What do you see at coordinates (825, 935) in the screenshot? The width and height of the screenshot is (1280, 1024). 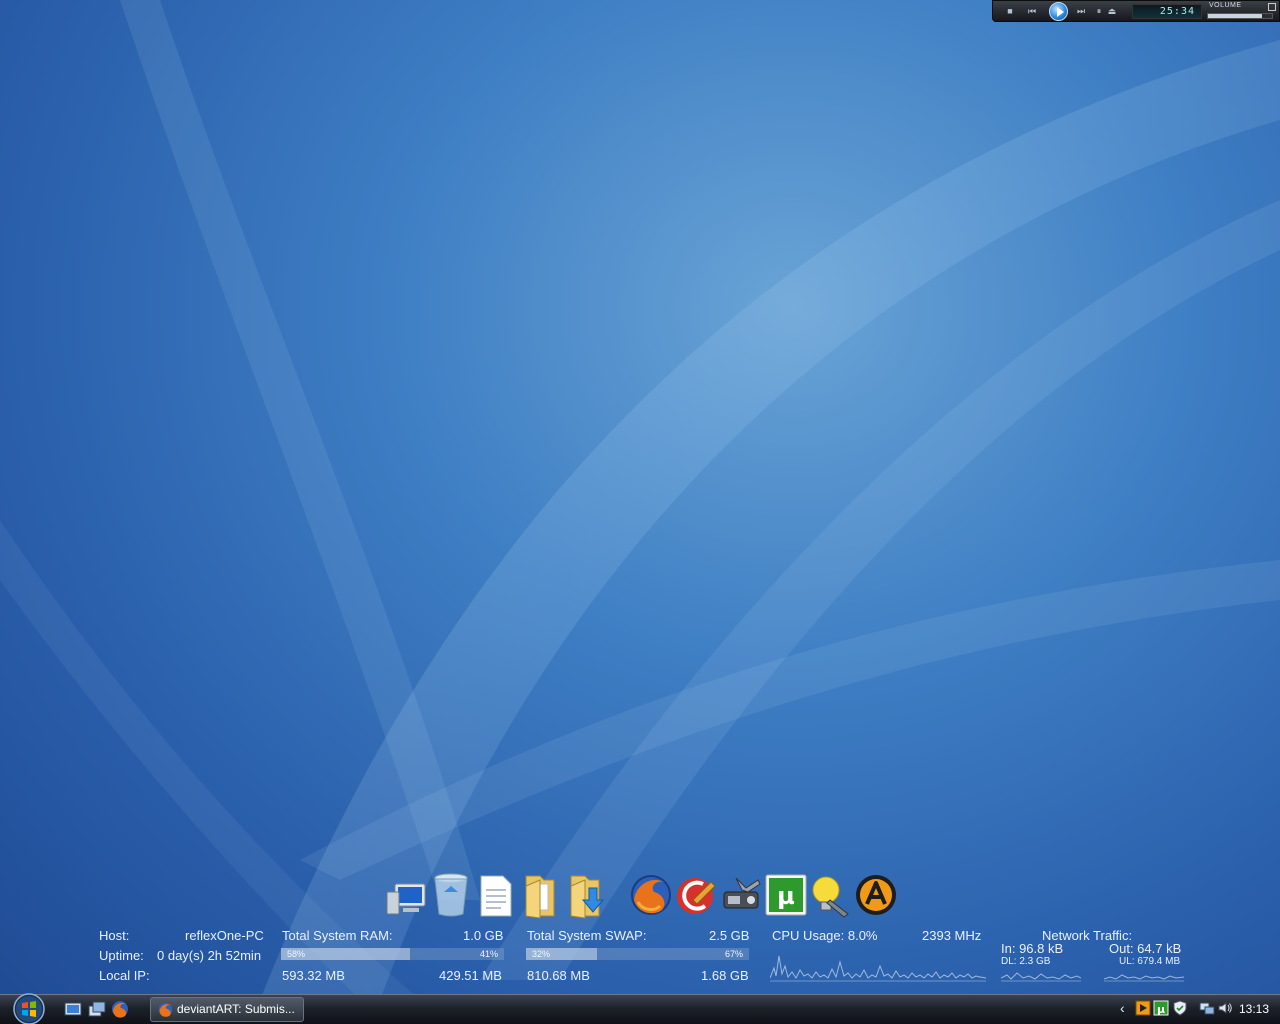 I see `cpu-usage: CPU Usage: 8.0%` at bounding box center [825, 935].